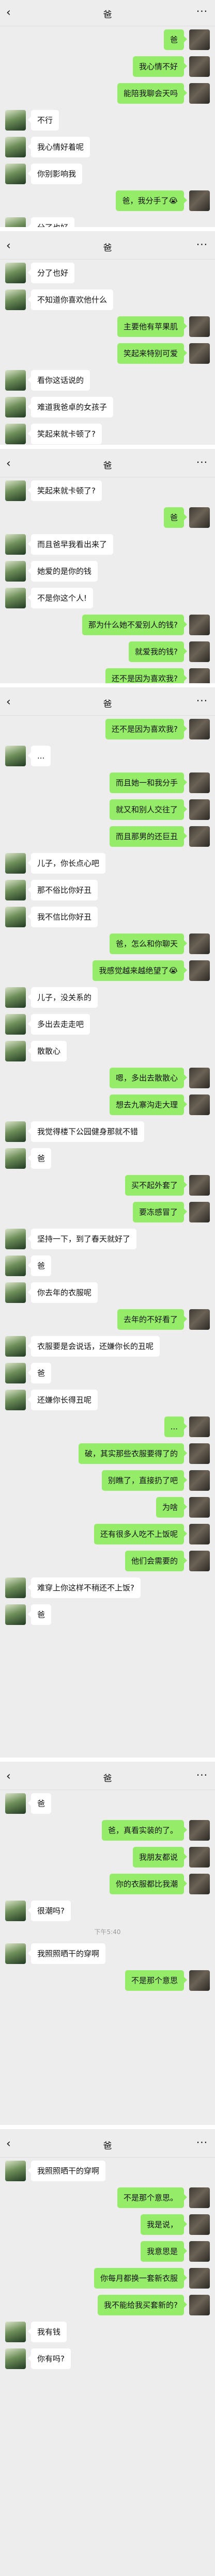 Image resolution: width=215 pixels, height=2576 pixels. I want to click on message-bubble: 我不能给我买套新的?, so click(143, 2305).